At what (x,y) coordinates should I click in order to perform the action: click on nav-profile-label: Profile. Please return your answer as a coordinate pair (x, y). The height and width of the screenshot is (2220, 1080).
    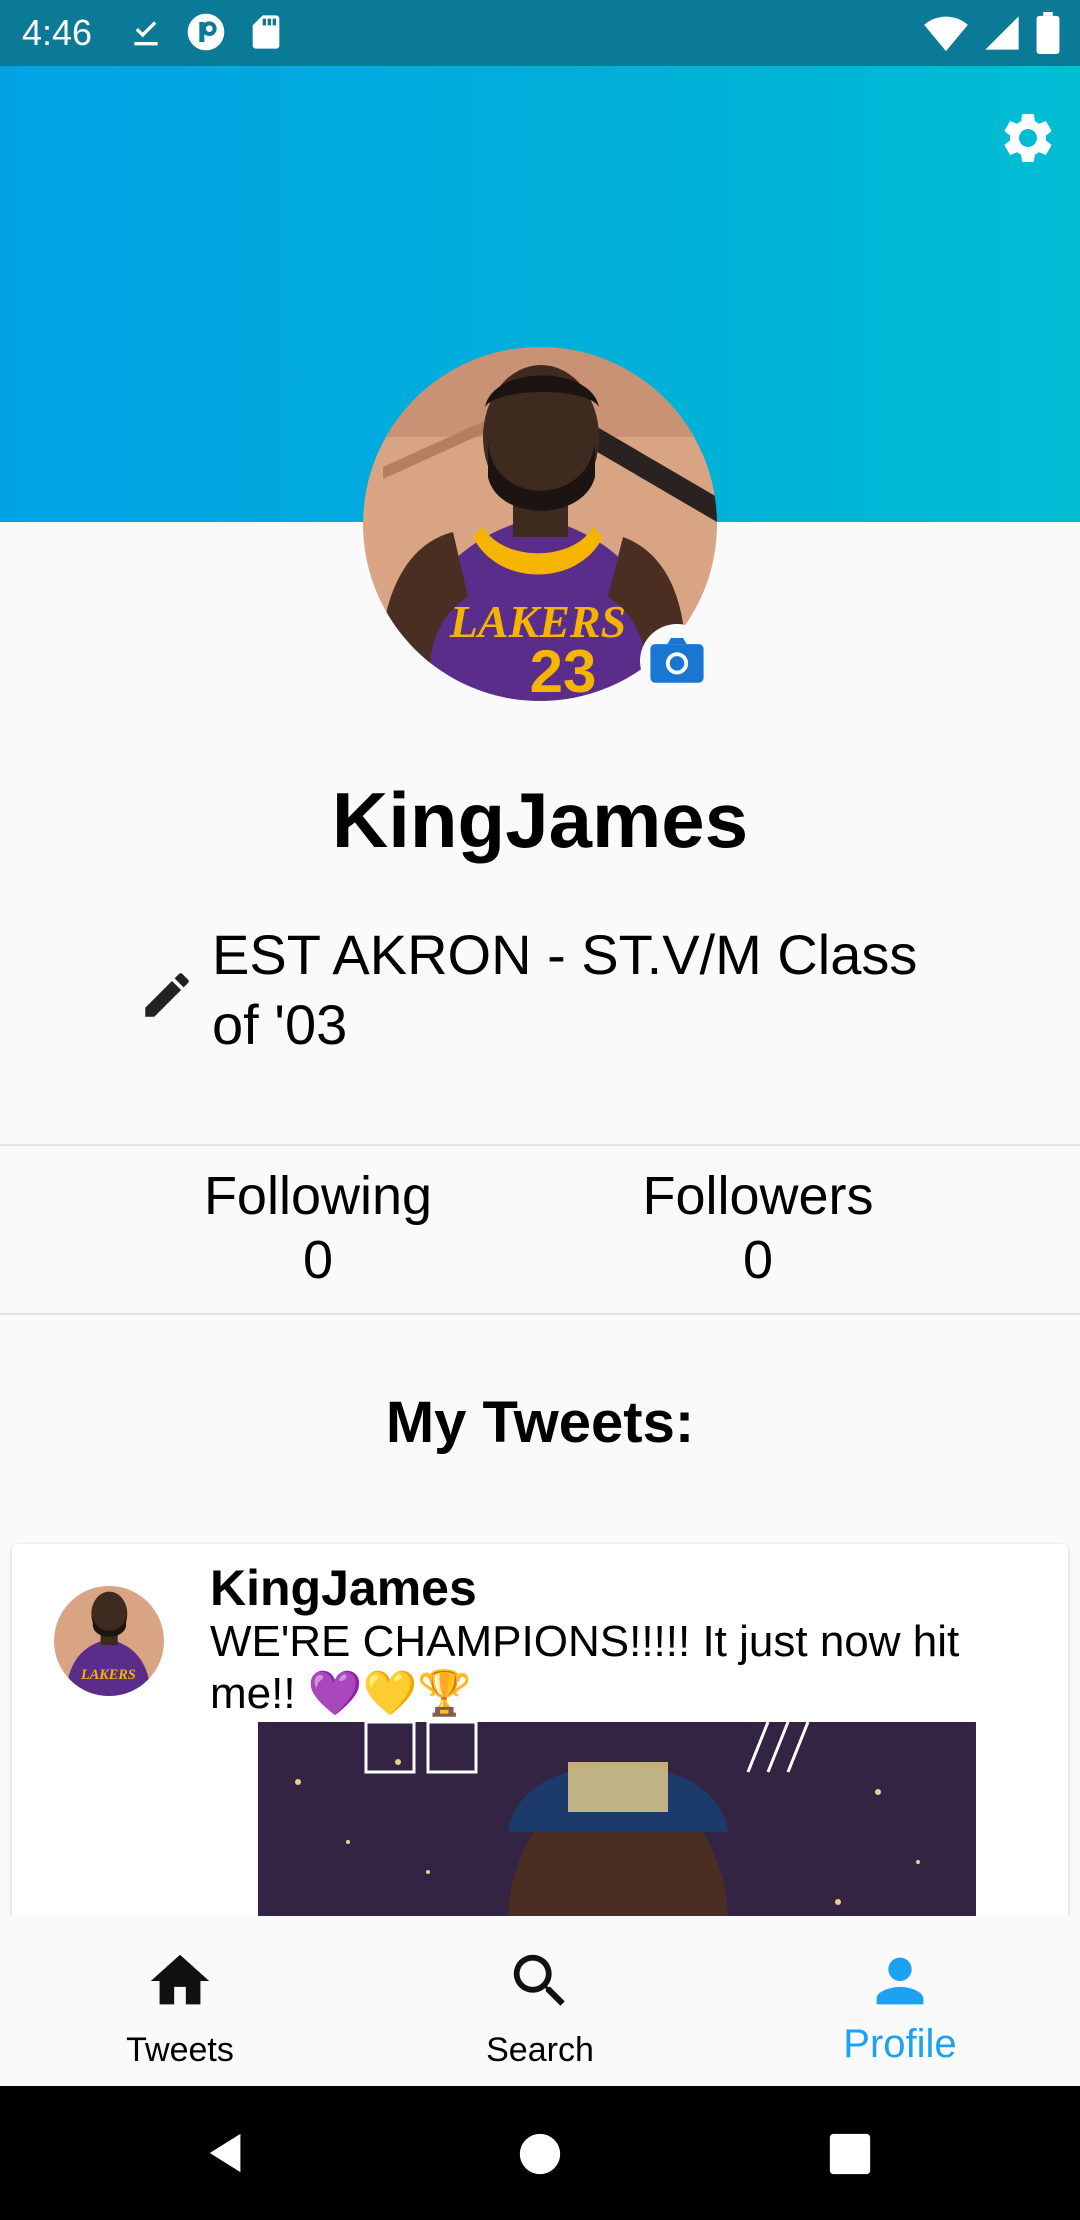
    Looking at the image, I should click on (900, 2044).